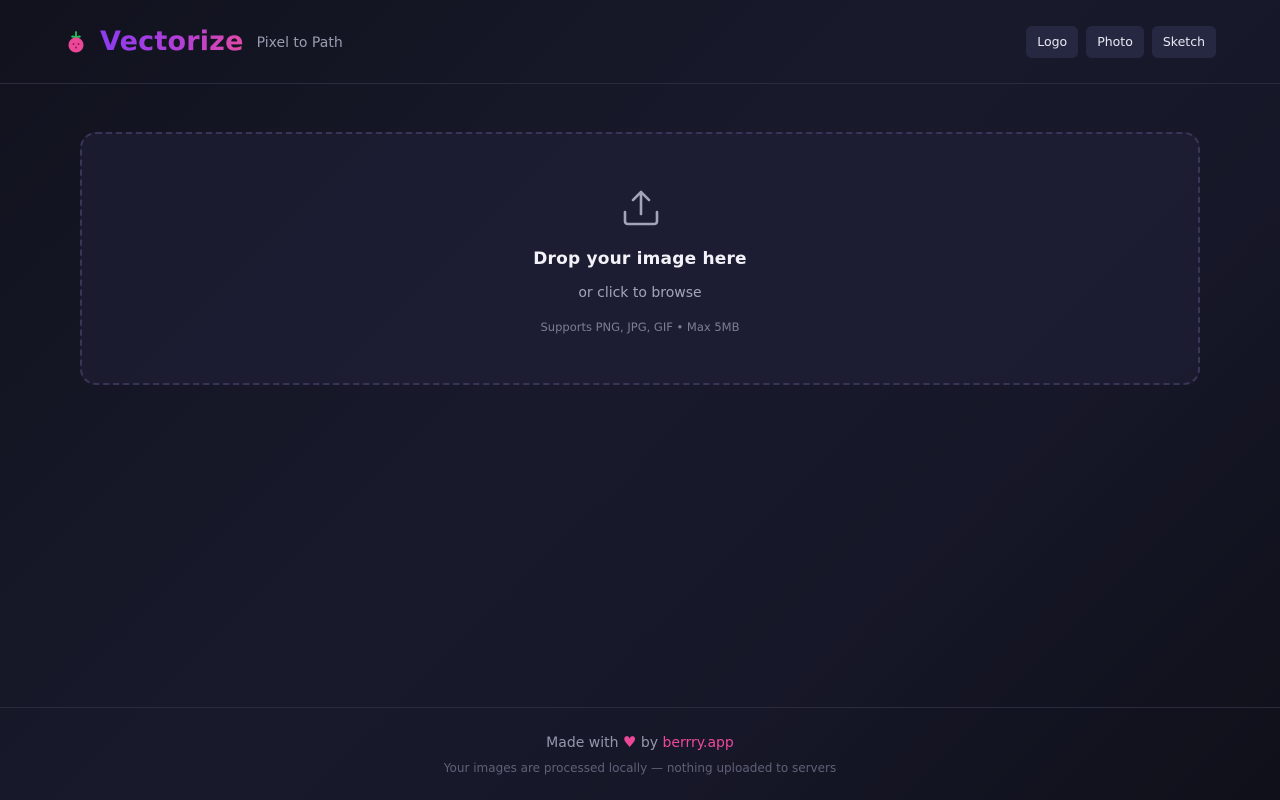 The image size is (1280, 800). I want to click on dropzone-format-note: Supports PNG, JPG, GIF • Max 5MB, so click(640, 327).